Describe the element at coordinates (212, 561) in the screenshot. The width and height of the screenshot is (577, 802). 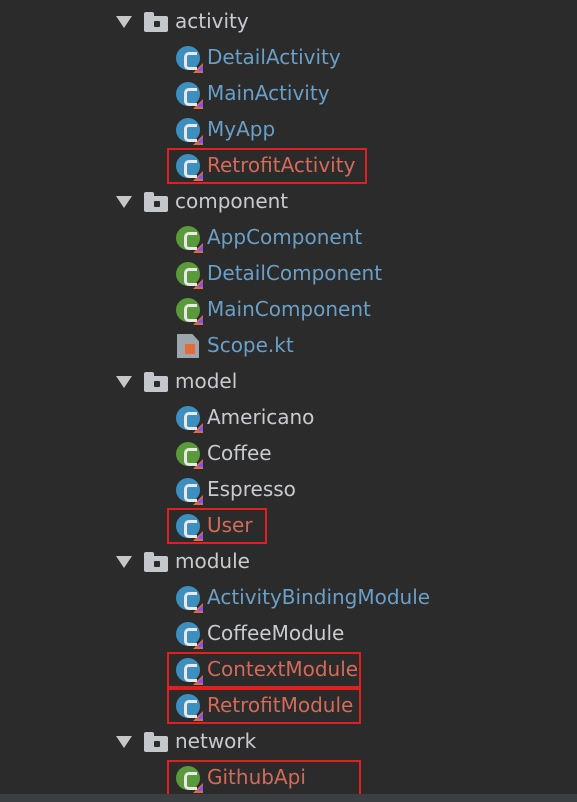
I see `package-label: module` at that location.